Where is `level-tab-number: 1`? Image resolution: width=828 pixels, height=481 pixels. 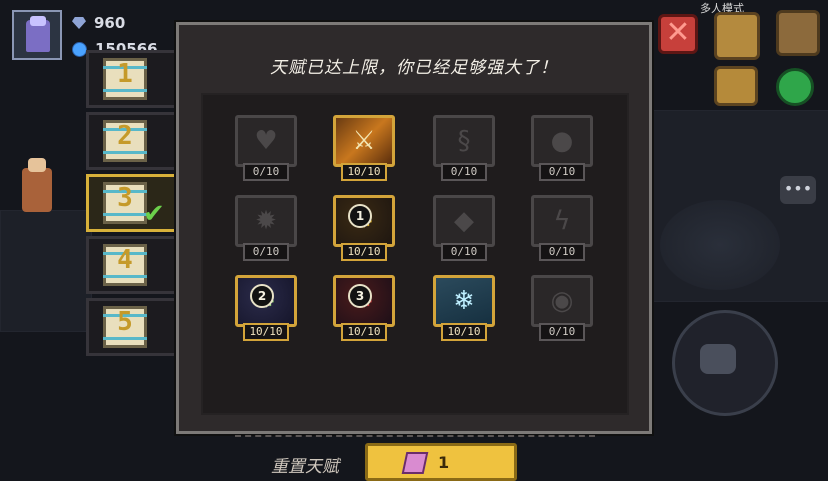
level-tab-number: 1 is located at coordinates (125, 74).